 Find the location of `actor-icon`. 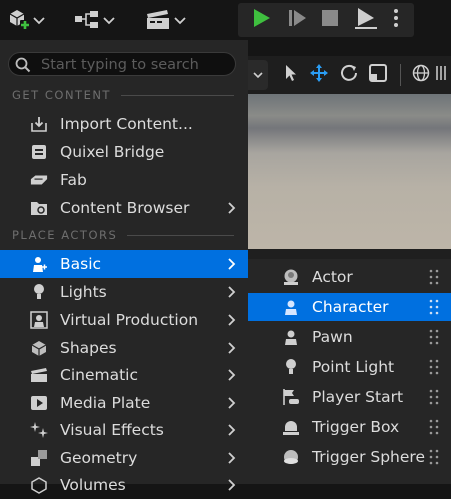

actor-icon is located at coordinates (291, 277).